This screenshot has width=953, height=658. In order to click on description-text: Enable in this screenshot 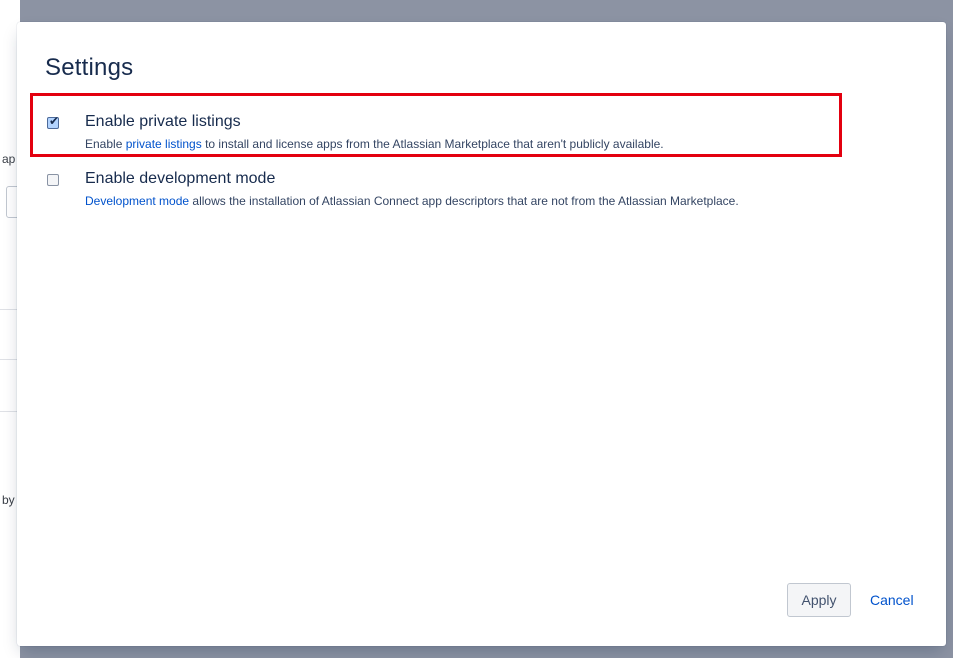, I will do `click(105, 144)`.